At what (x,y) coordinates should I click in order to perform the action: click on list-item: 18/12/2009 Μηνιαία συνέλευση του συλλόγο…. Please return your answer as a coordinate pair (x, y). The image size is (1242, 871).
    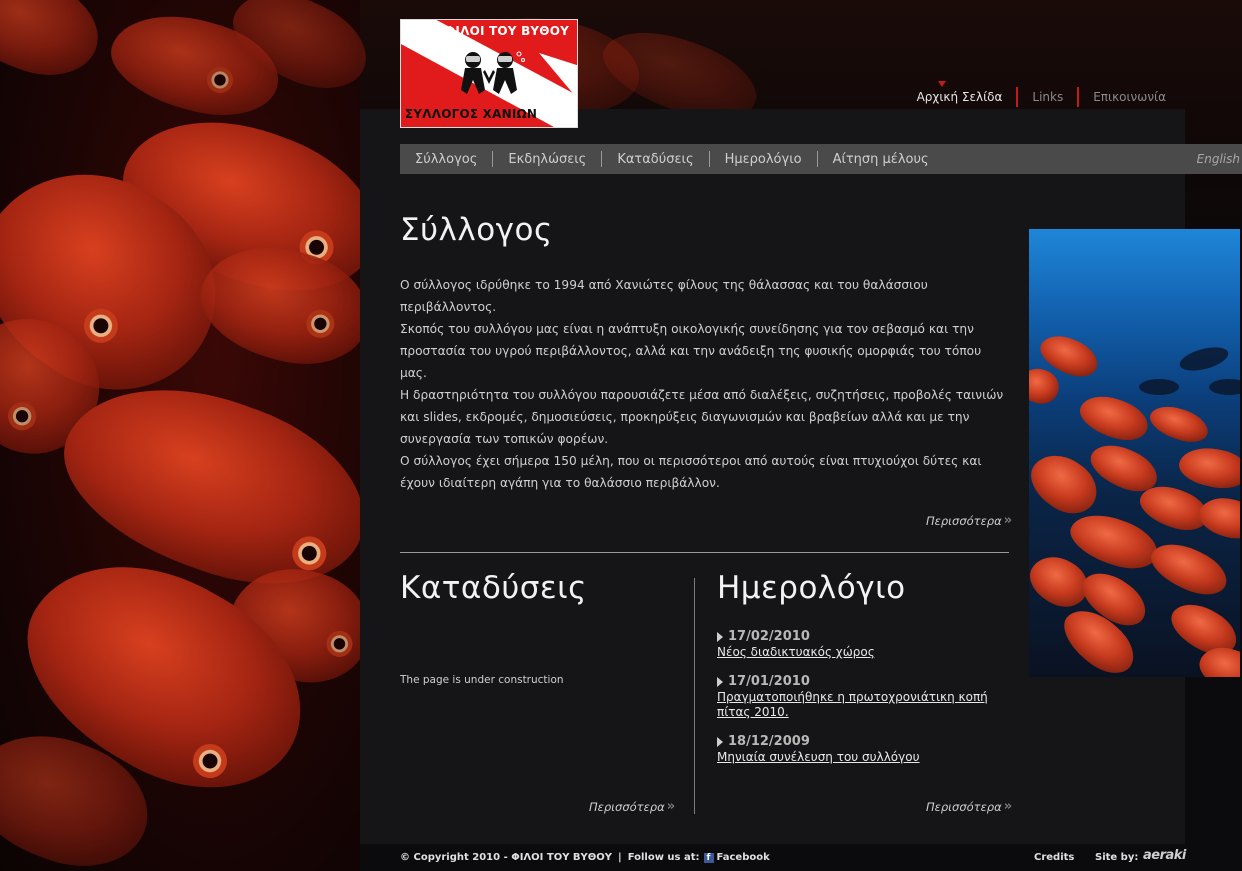
    Looking at the image, I should click on (864, 749).